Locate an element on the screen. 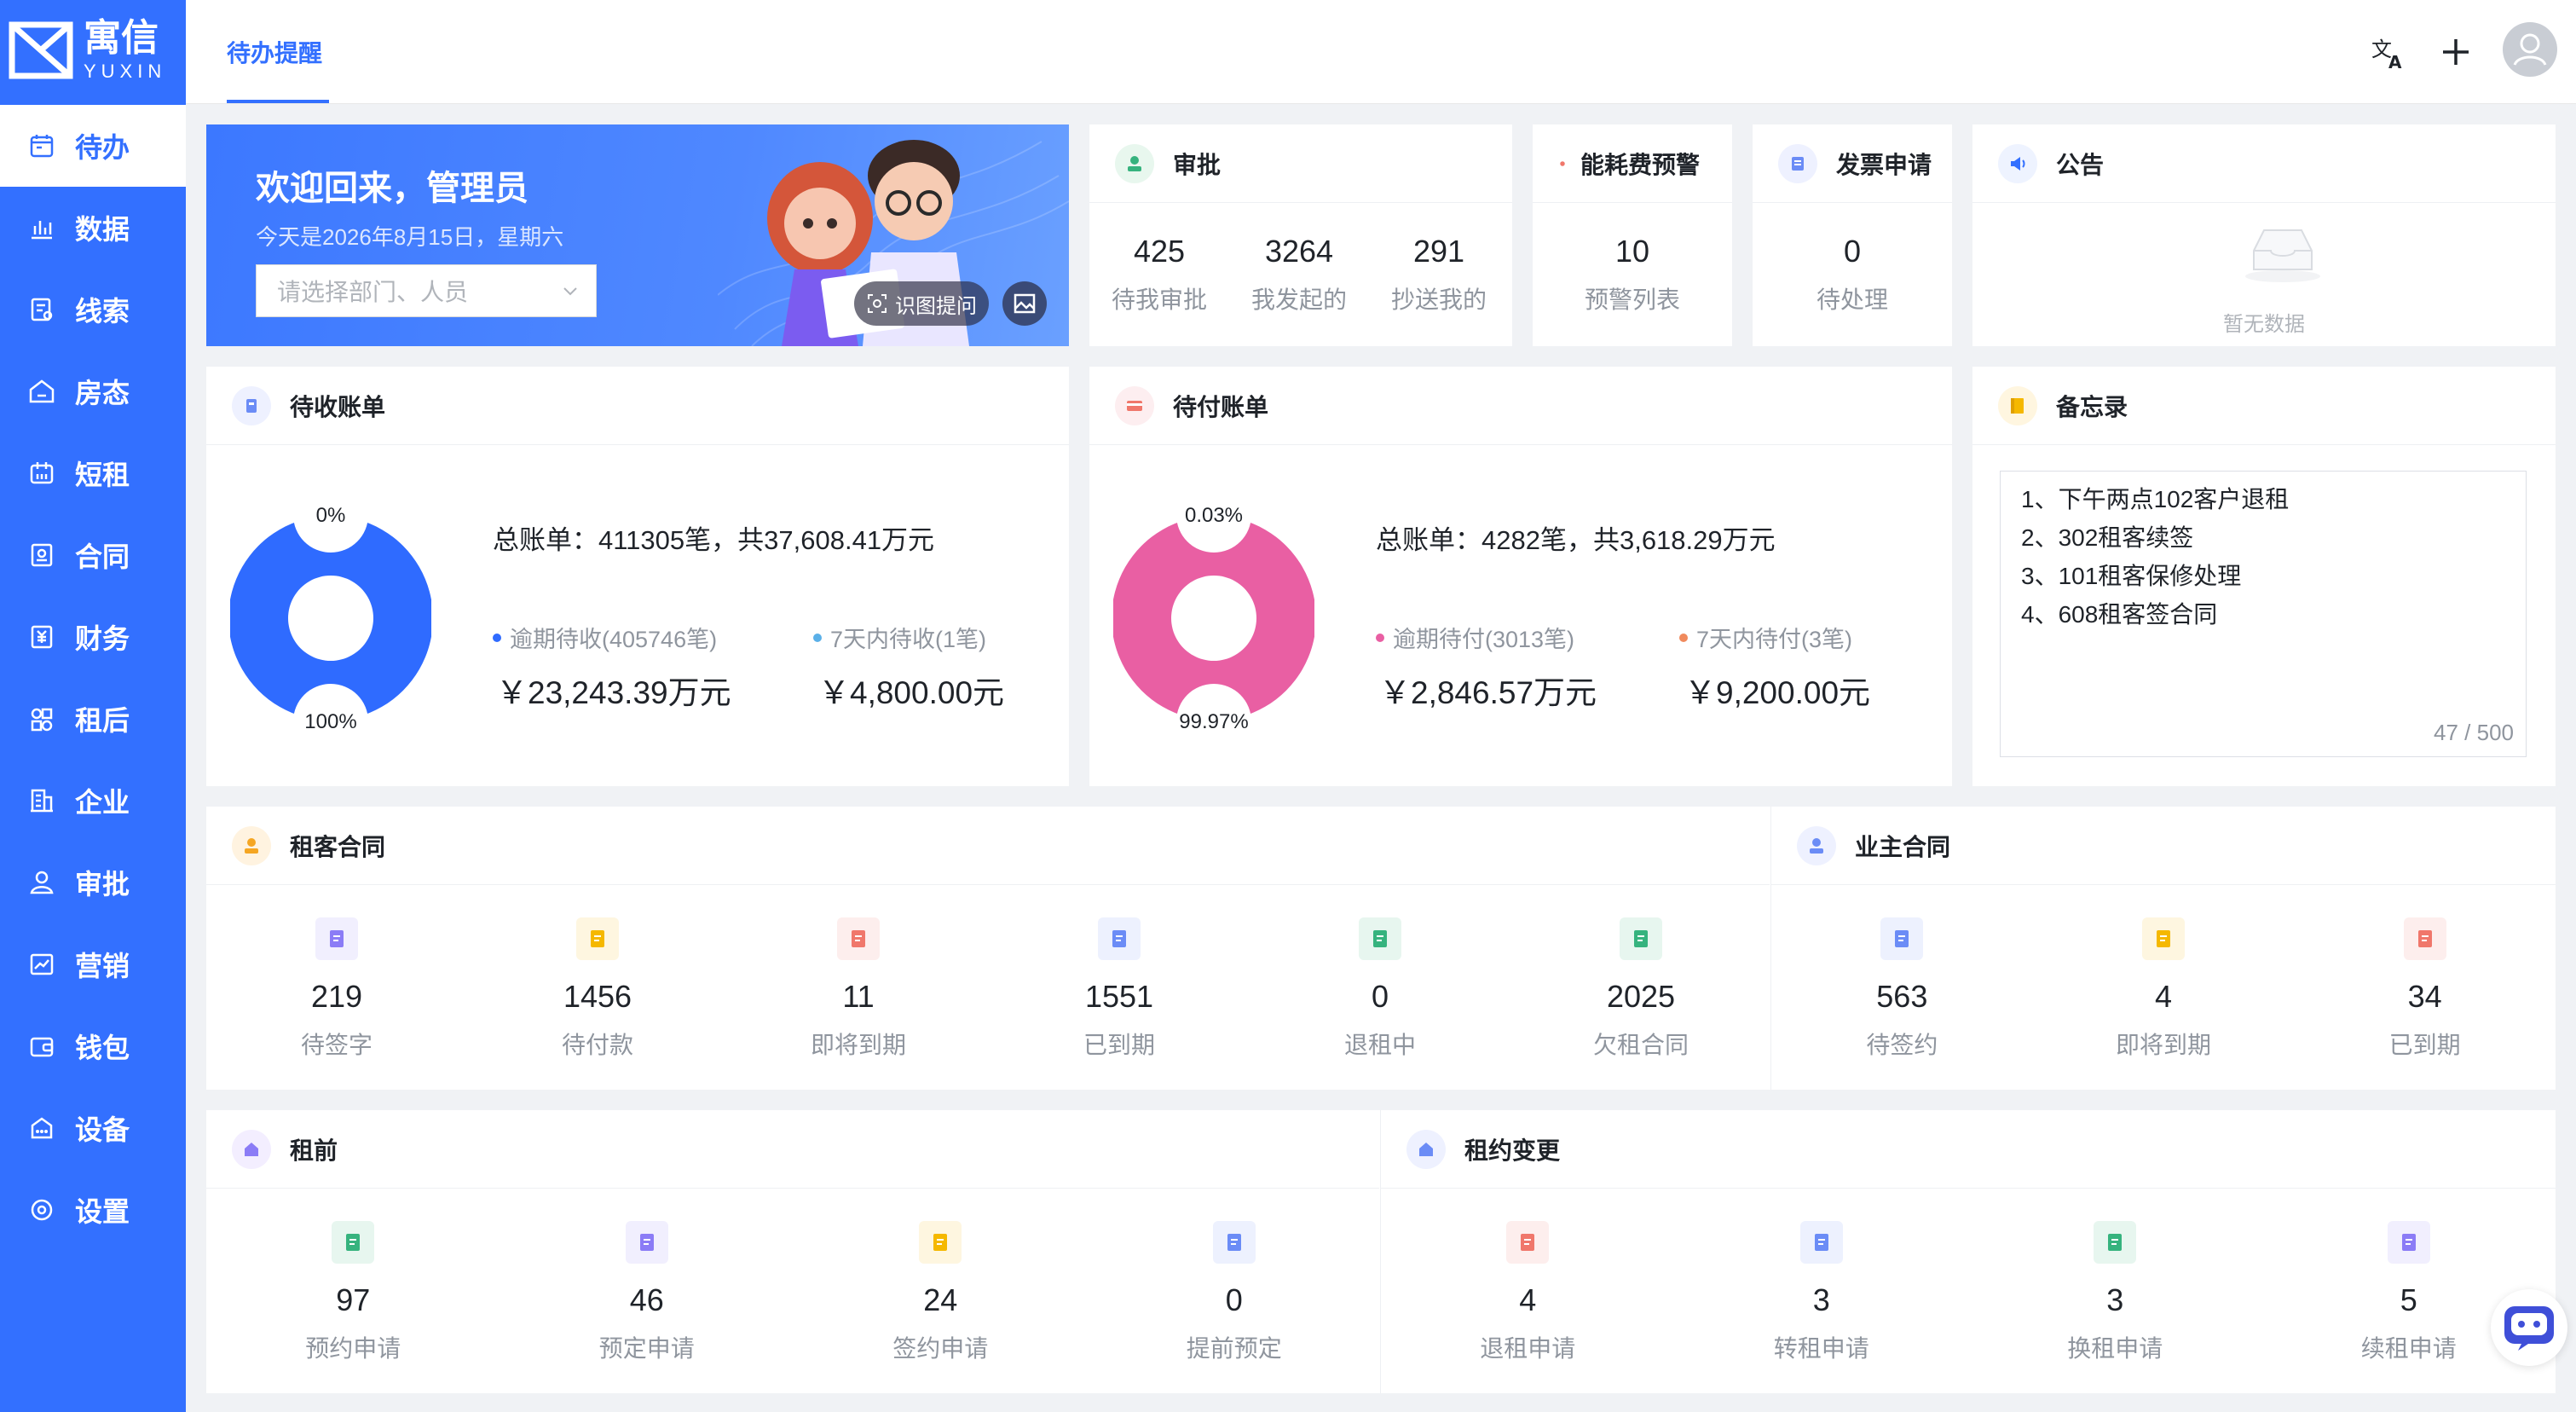 The width and height of the screenshot is (2576, 1412). sidebar-item-7: 租后 is located at coordinates (93, 719).